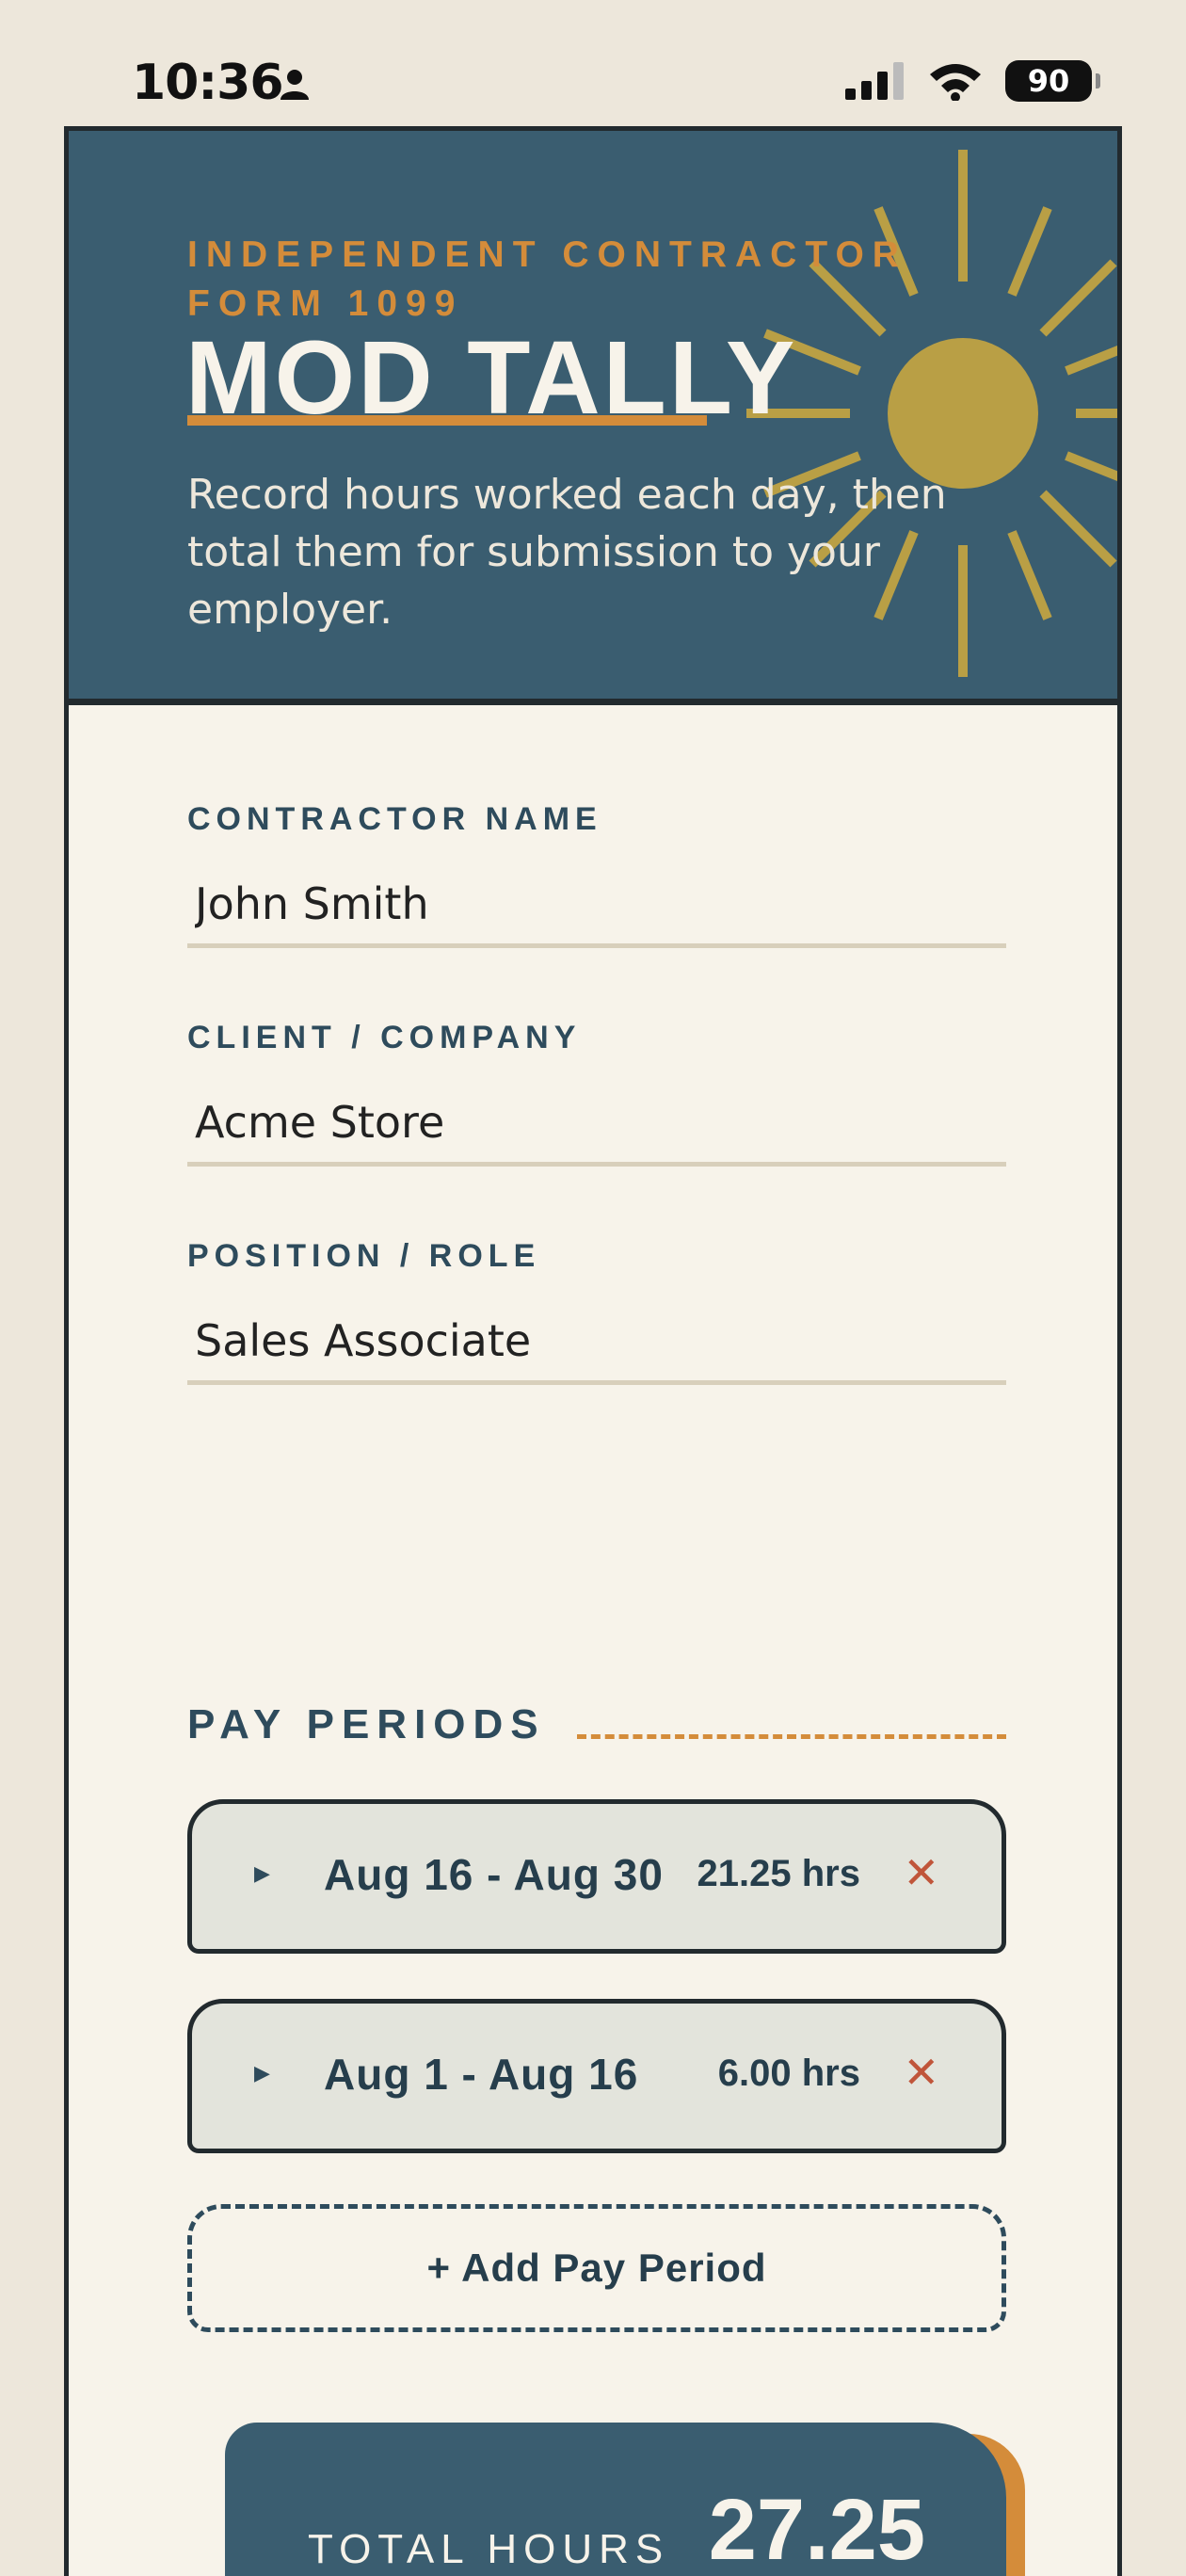 This screenshot has width=1186, height=2576. What do you see at coordinates (596, 1124) in the screenshot?
I see `client-company-input` at bounding box center [596, 1124].